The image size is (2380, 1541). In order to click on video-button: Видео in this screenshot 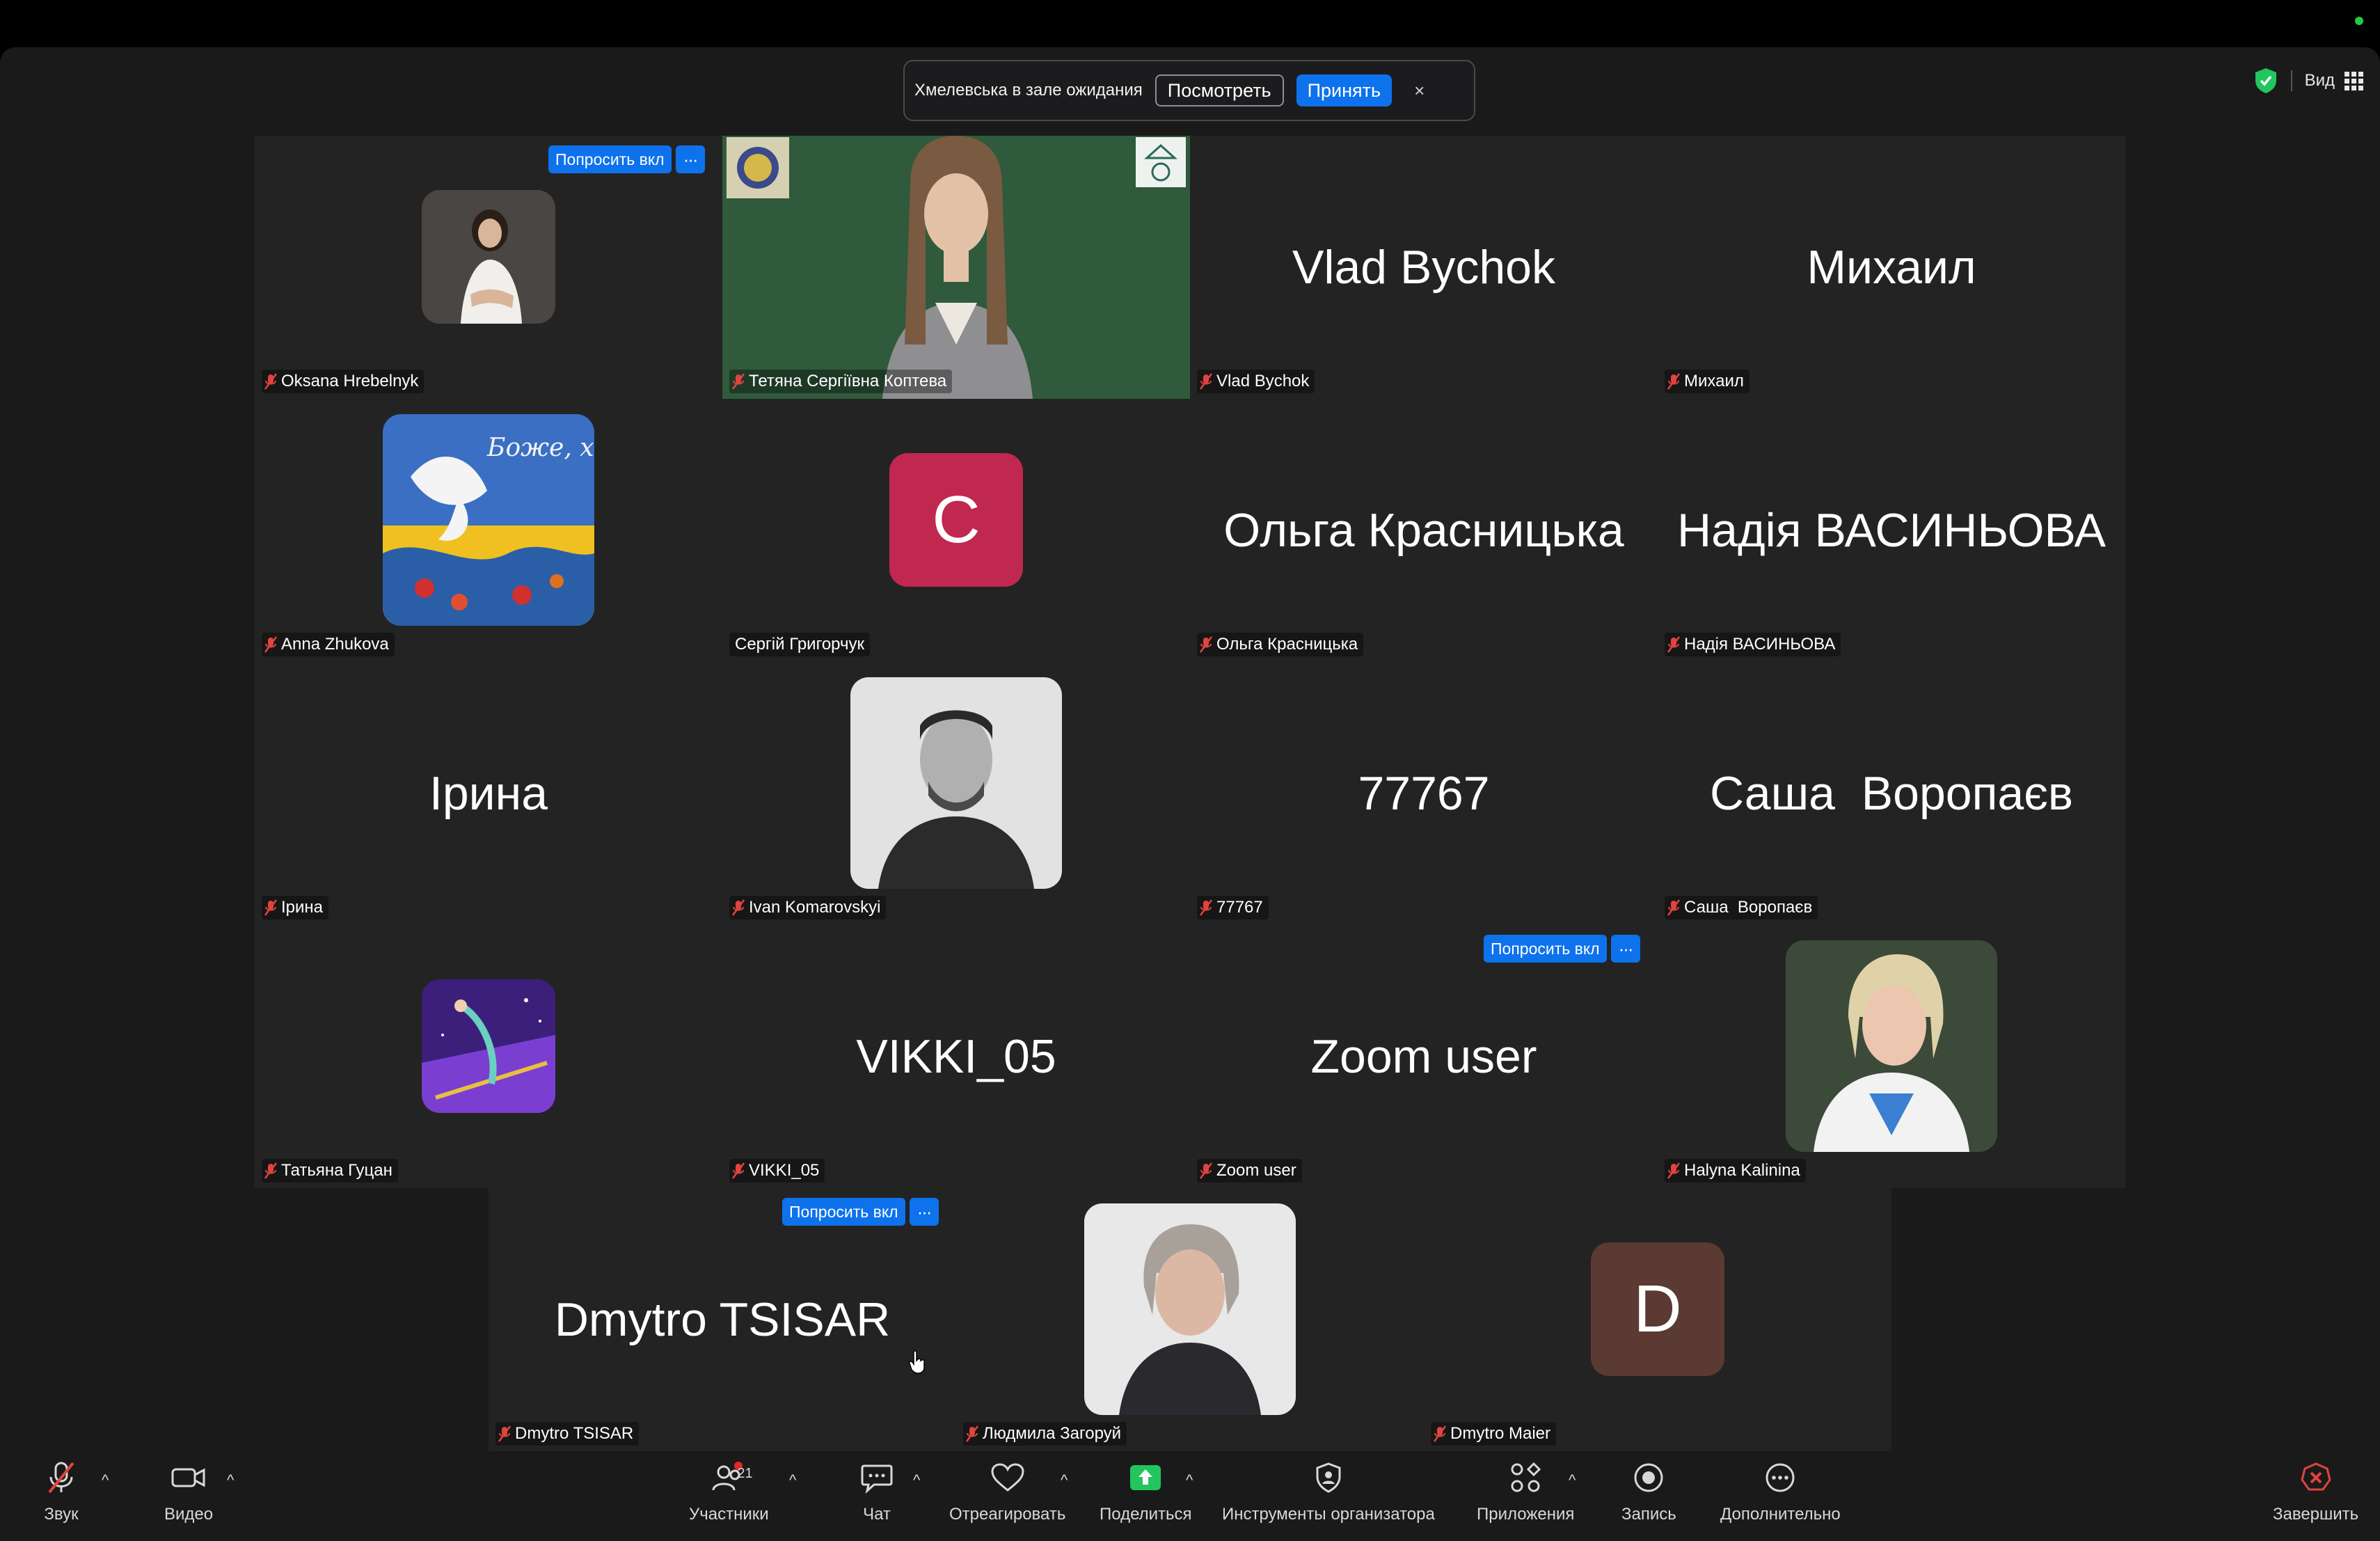, I will do `click(188, 1491)`.